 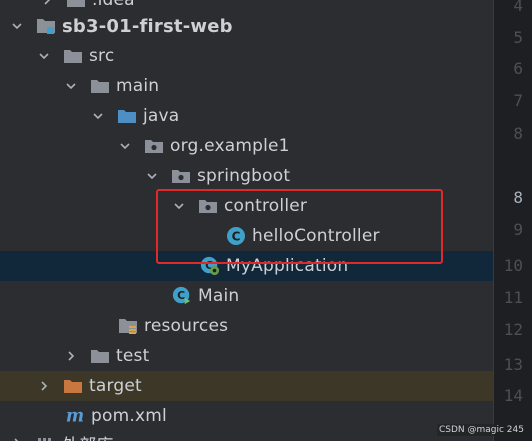 What do you see at coordinates (246, 86) in the screenshot?
I see `tree-row-main: main` at bounding box center [246, 86].